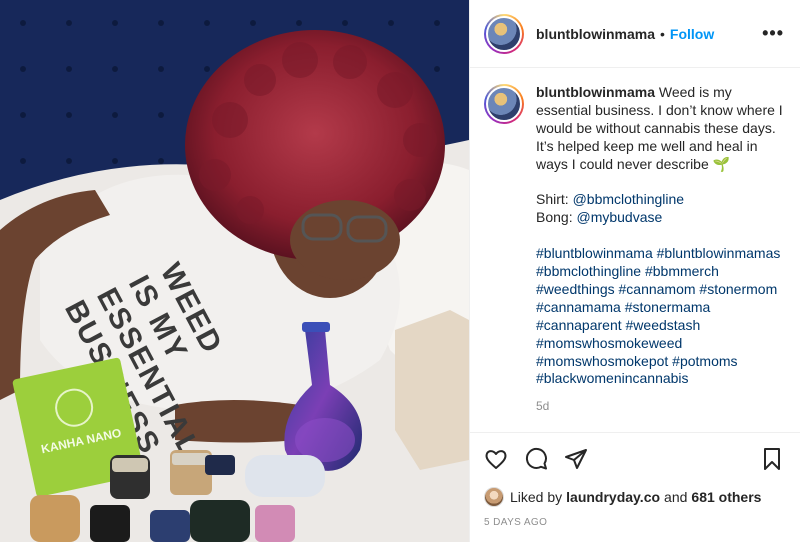 The height and width of the screenshot is (542, 800). What do you see at coordinates (613, 497) in the screenshot?
I see `liker-username: laundryday.co` at bounding box center [613, 497].